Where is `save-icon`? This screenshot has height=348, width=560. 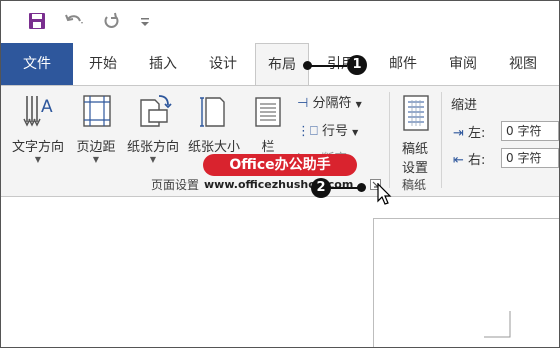 save-icon is located at coordinates (37, 21).